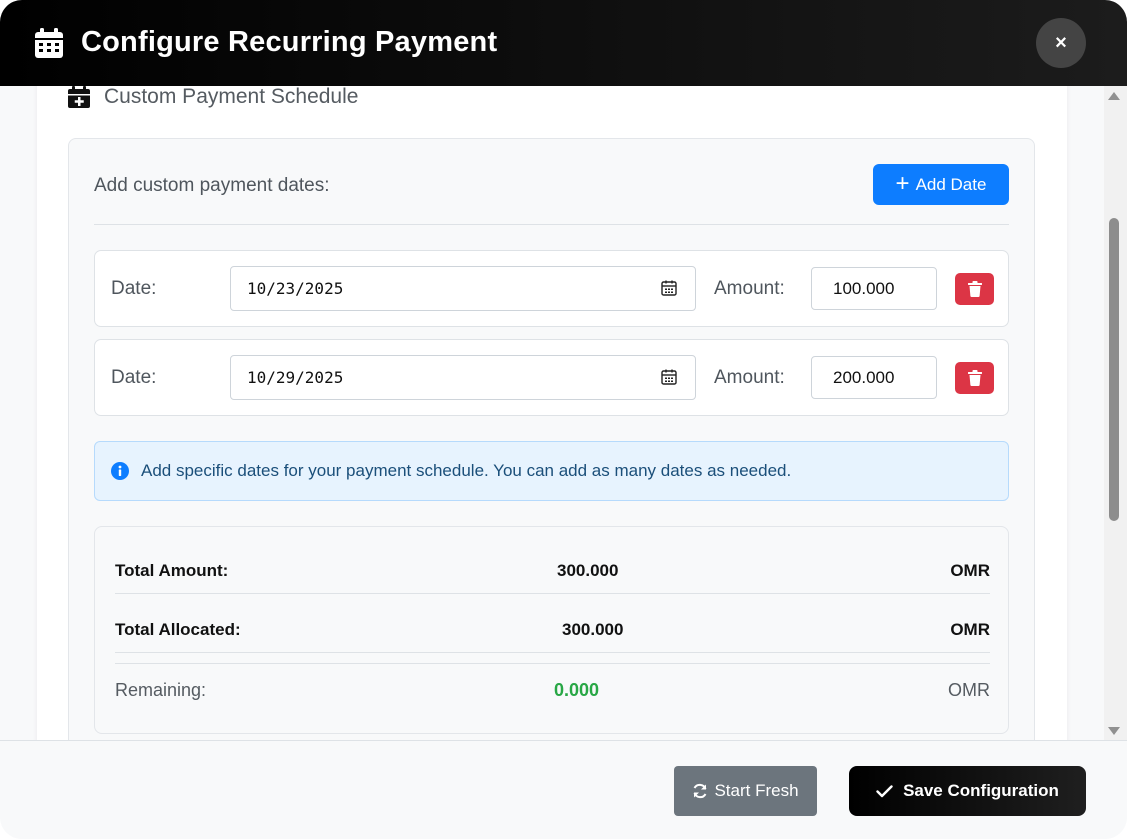  I want to click on date-row: Date: 10/23/2025 Amount: 100.000, so click(551, 288).